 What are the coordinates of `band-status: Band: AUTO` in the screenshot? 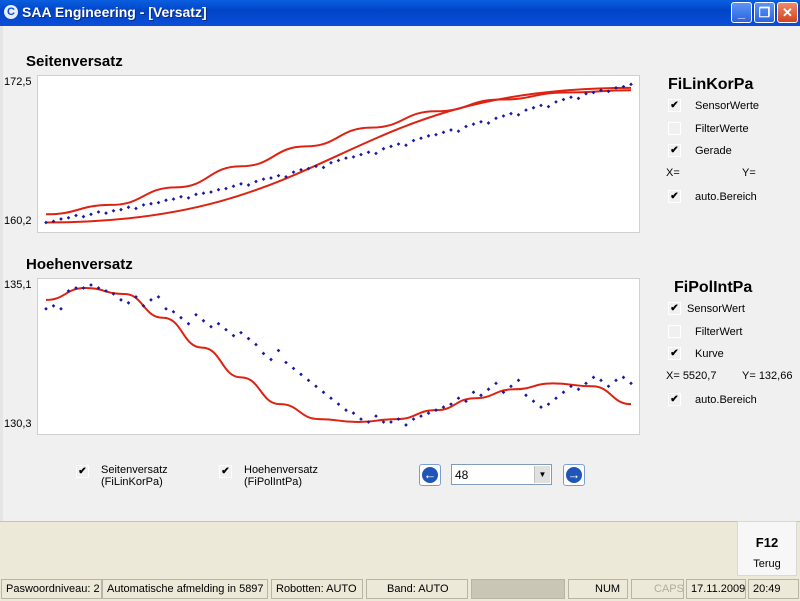 It's located at (417, 589).